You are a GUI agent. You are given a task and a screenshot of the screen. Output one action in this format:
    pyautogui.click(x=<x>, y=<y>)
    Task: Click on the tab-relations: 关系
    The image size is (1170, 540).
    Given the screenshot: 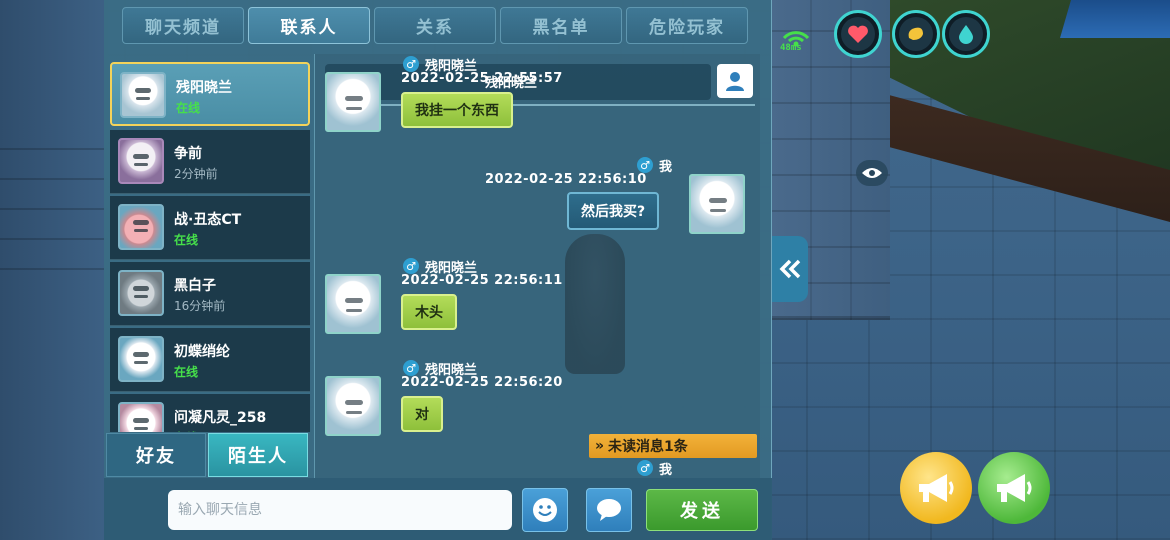 What is the action you would take?
    pyautogui.click(x=435, y=25)
    